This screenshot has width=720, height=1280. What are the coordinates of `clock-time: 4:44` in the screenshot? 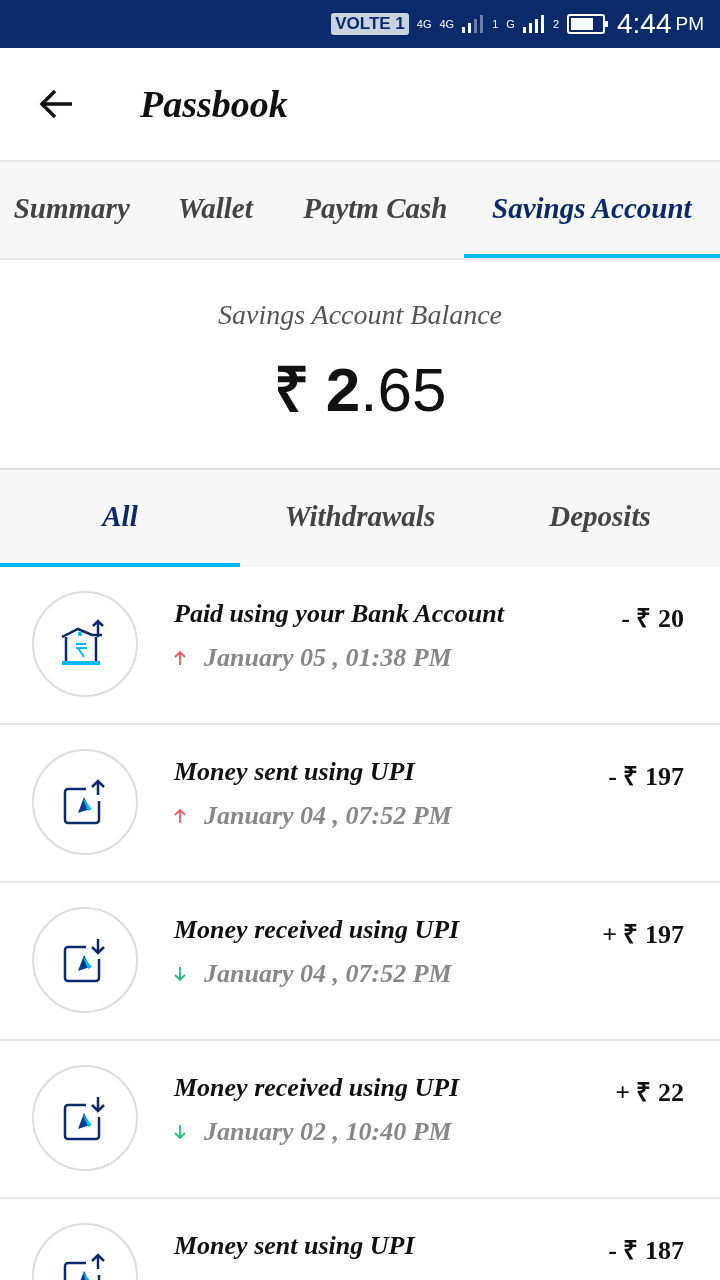 It's located at (644, 24).